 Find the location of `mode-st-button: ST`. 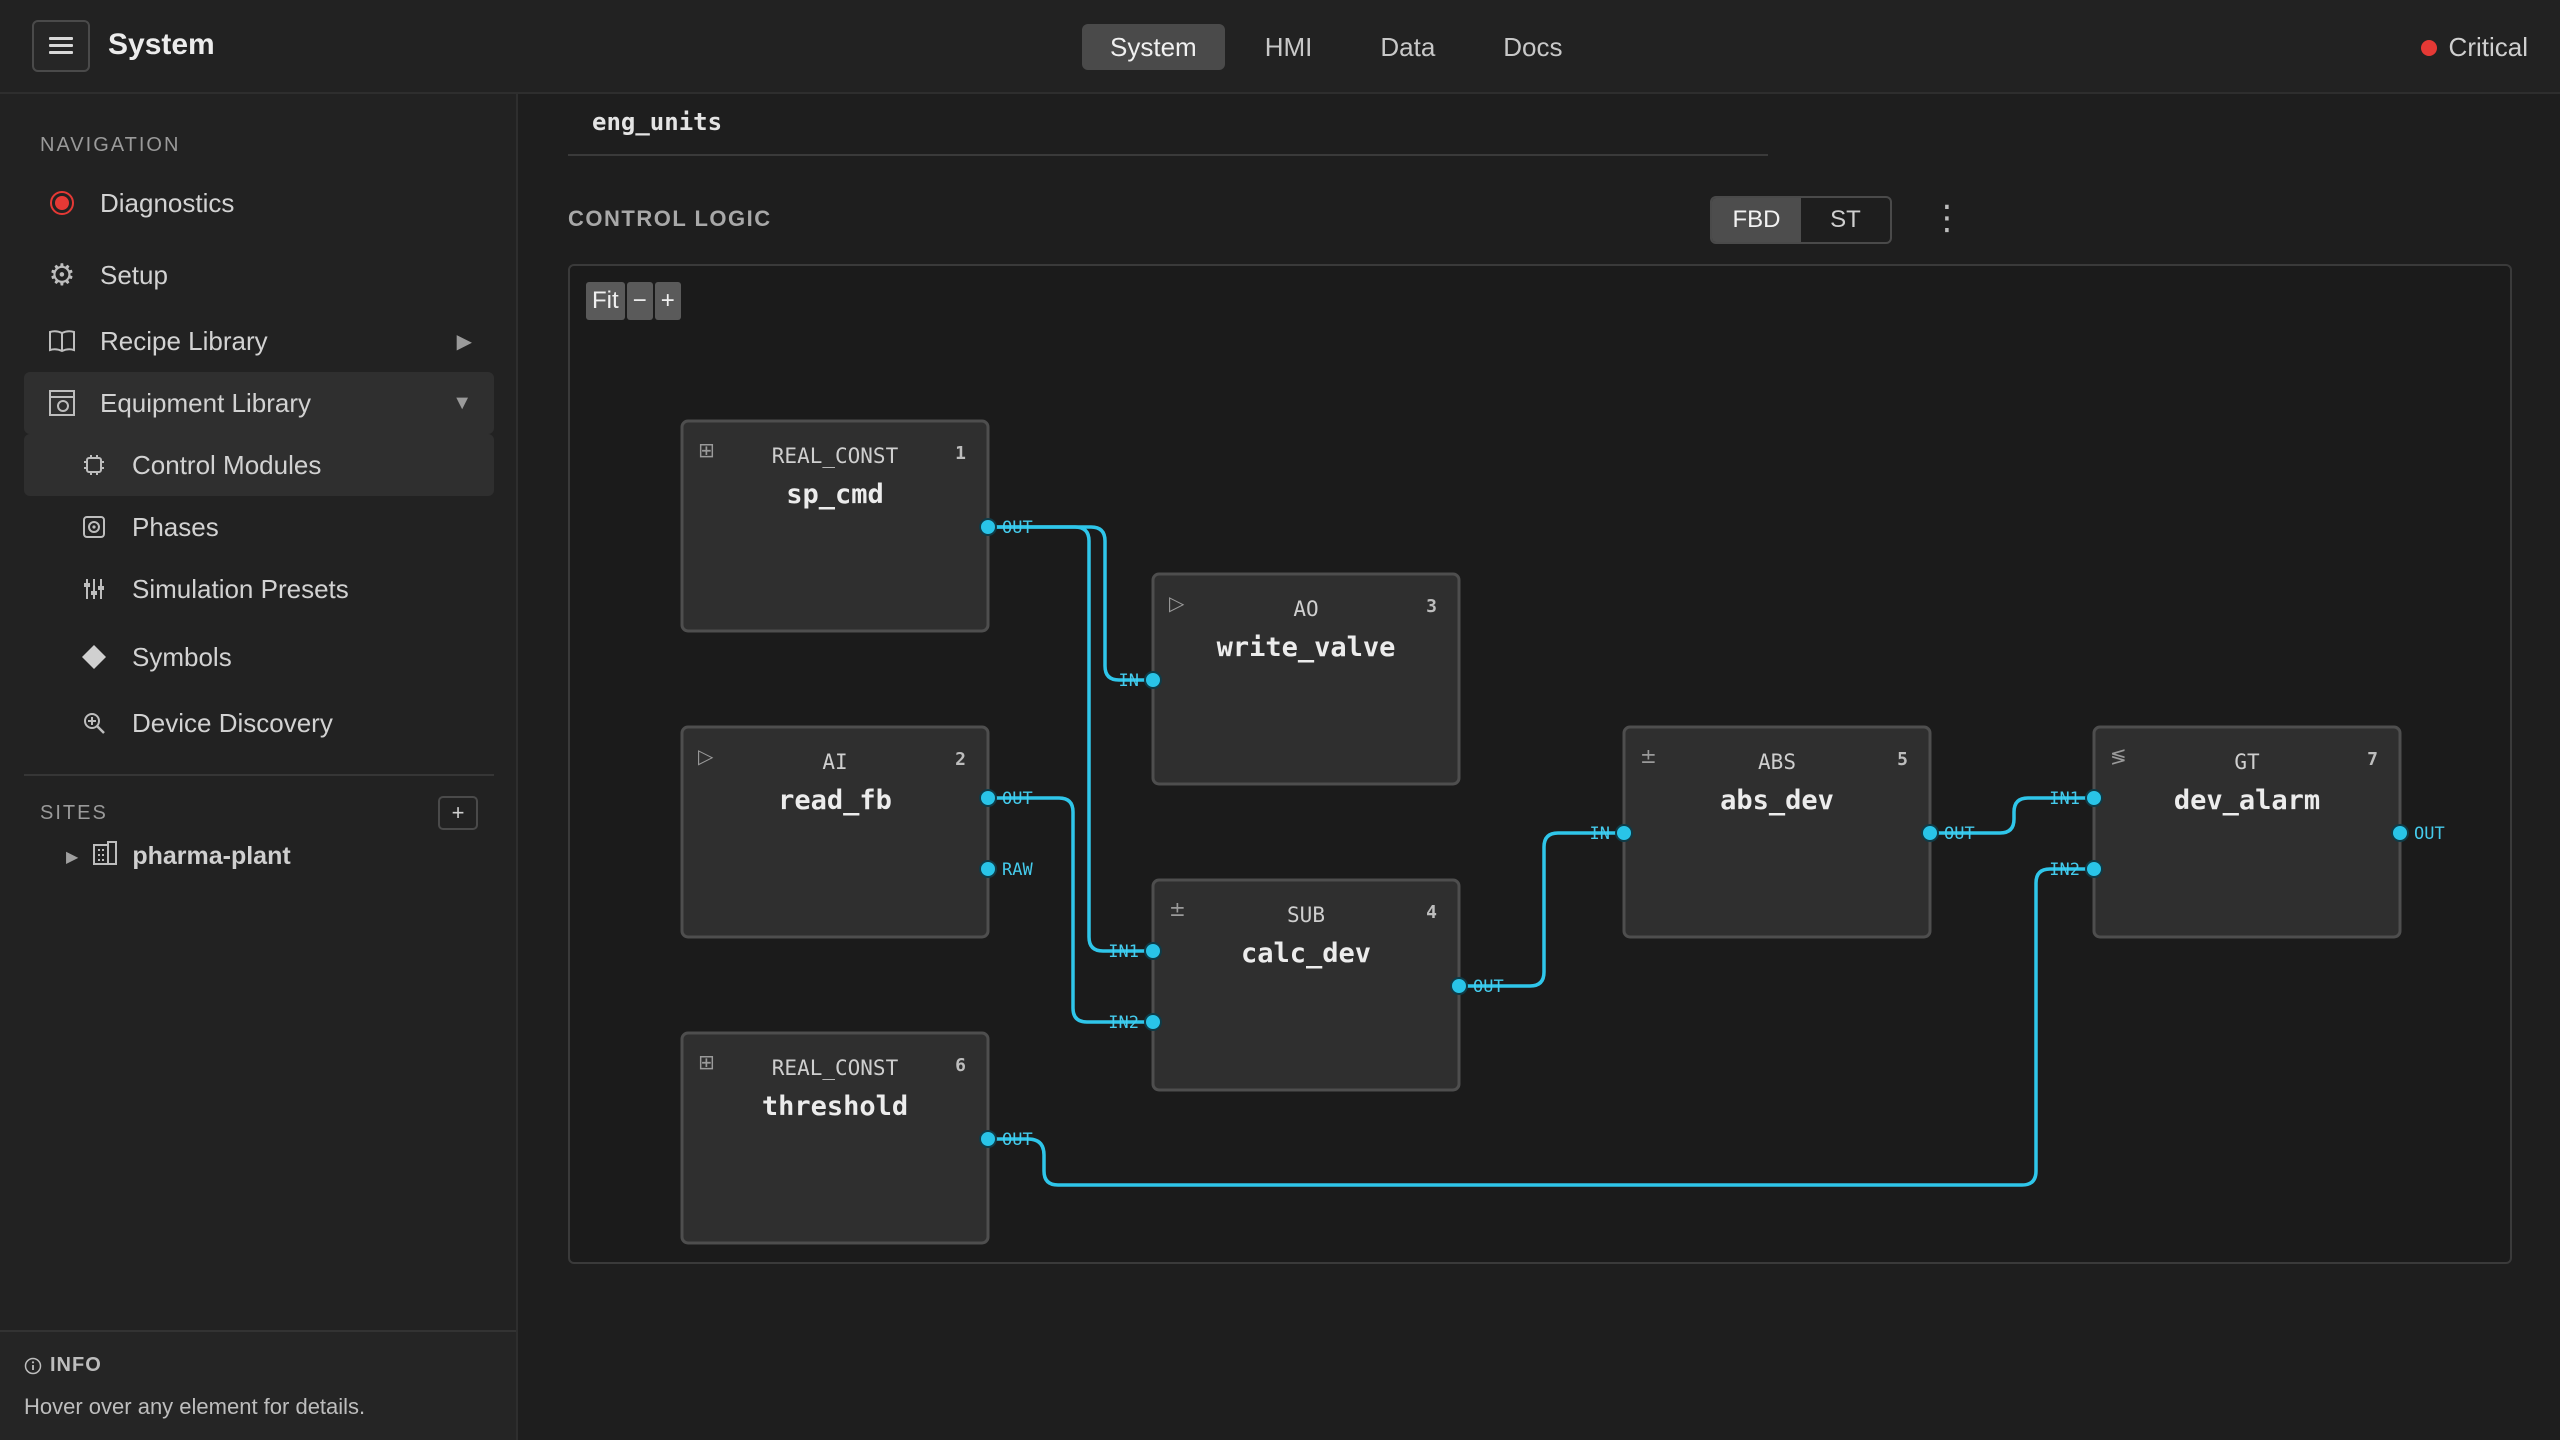

mode-st-button: ST is located at coordinates (1845, 220).